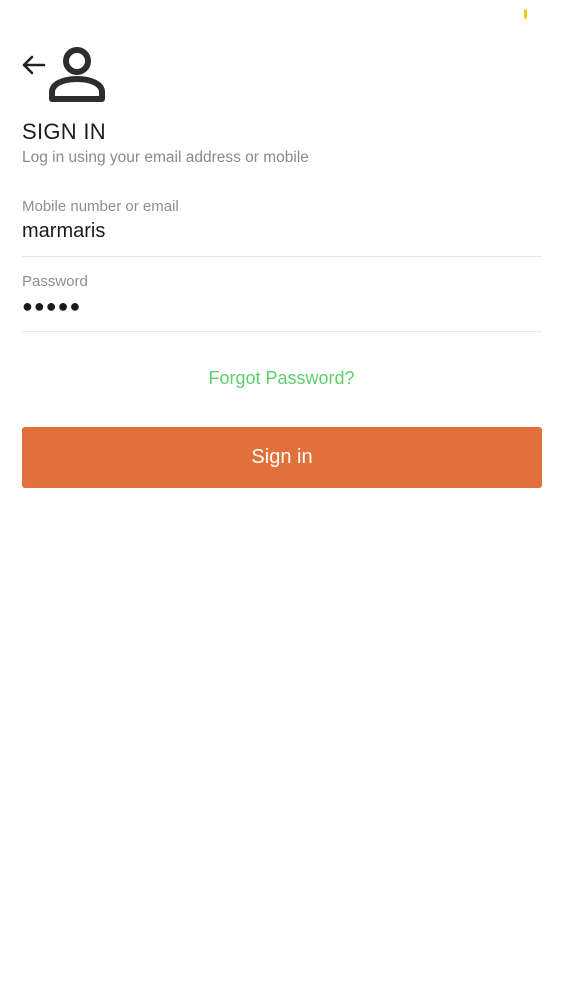 This screenshot has width=563, height=1000. I want to click on email-input, so click(282, 231).